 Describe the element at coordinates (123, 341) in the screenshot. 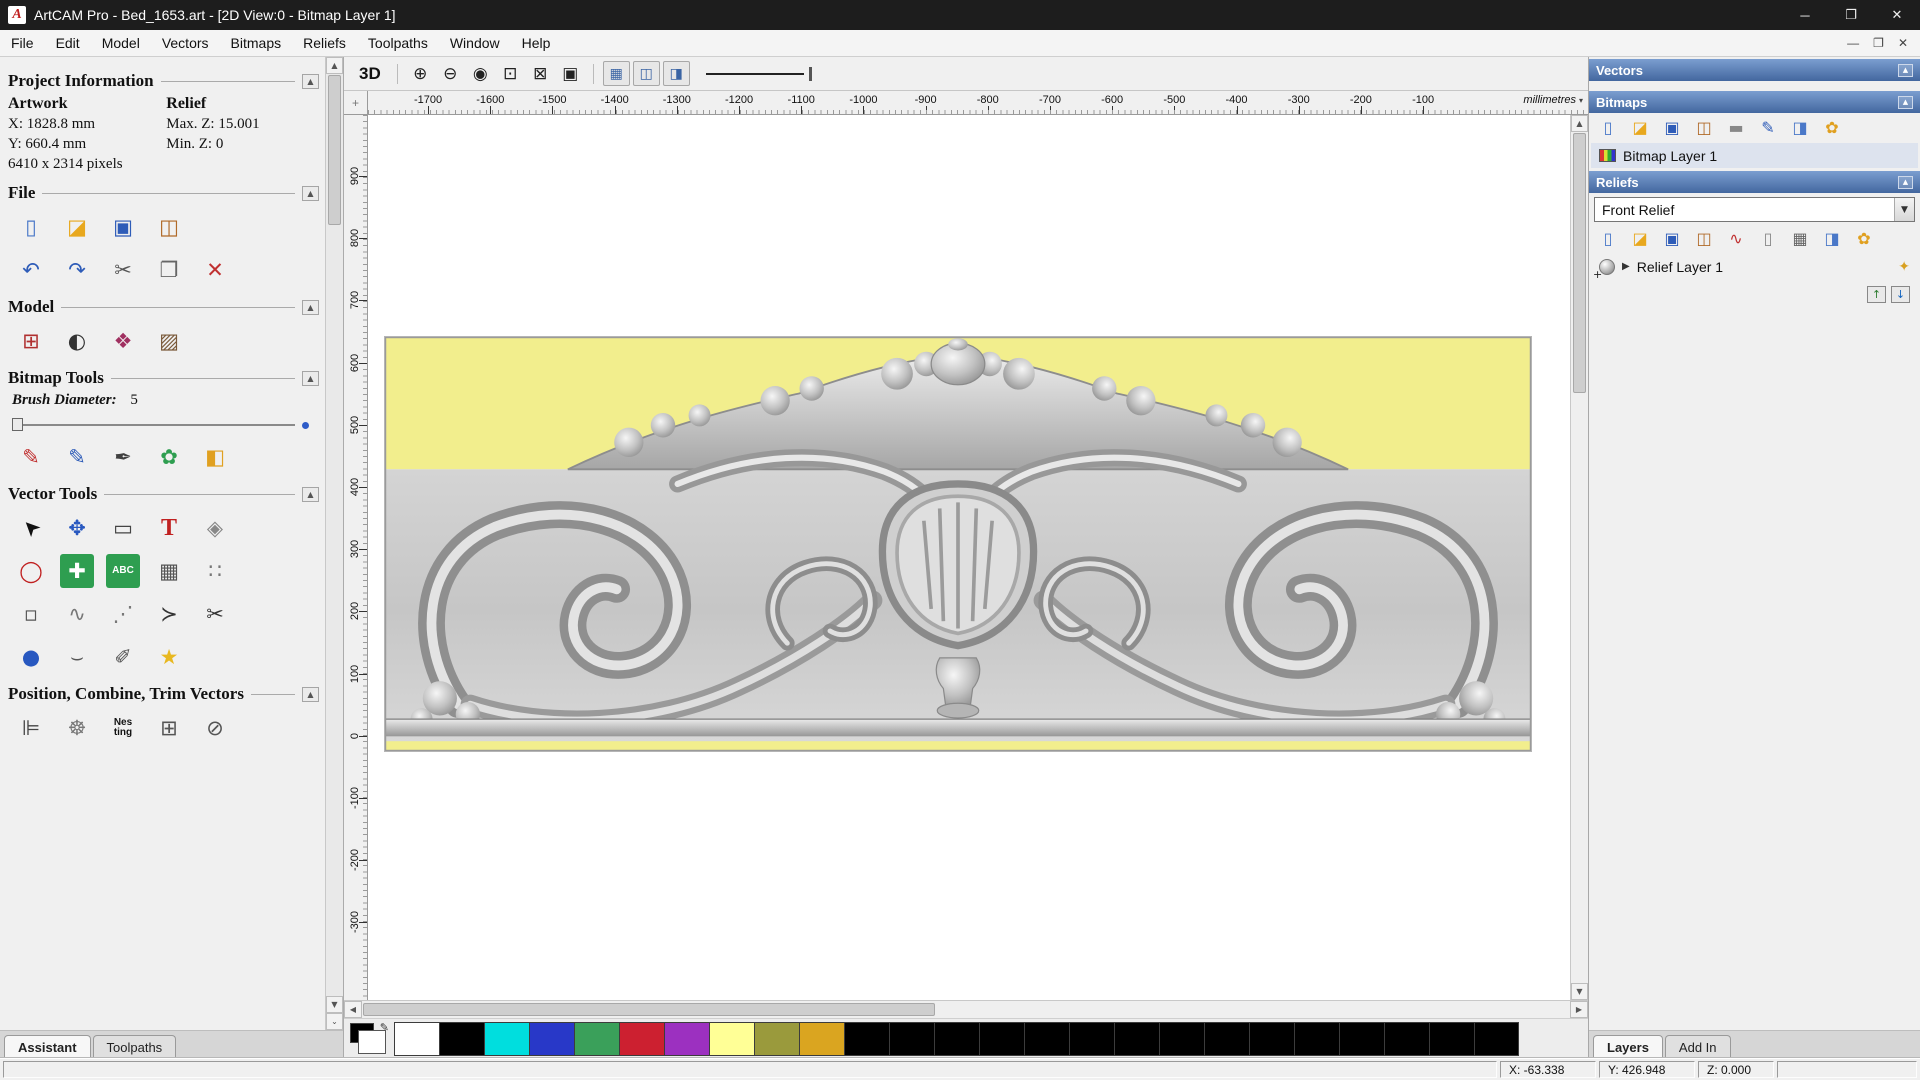

I see `adjust-model-icon: ❖` at that location.